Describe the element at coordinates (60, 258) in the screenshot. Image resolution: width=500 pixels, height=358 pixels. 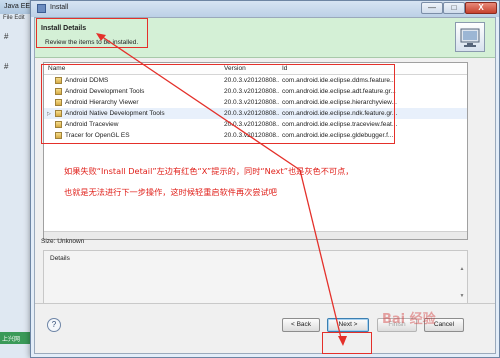
I see `details-label: Details` at that location.